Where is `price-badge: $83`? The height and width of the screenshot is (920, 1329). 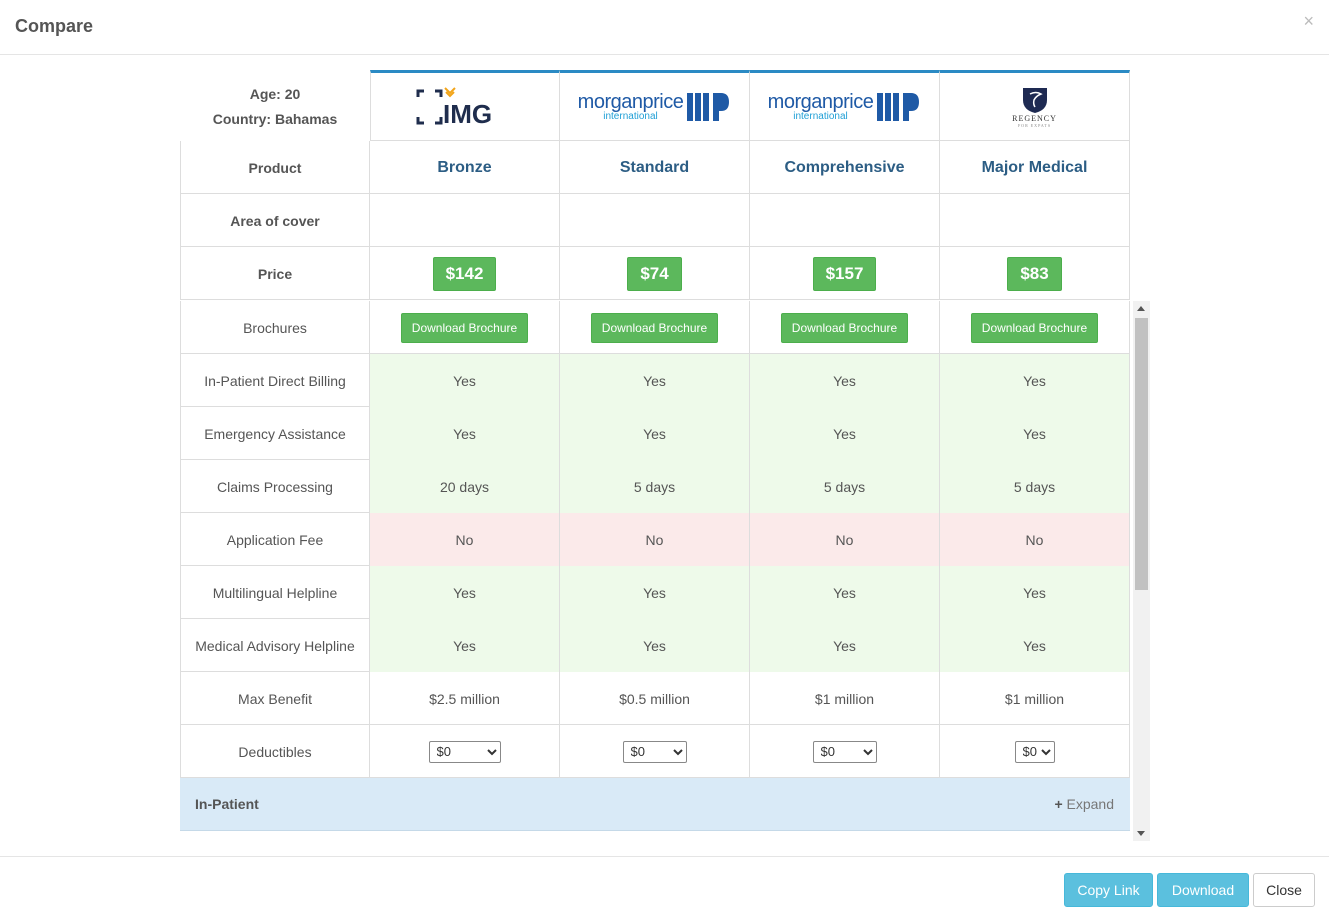
price-badge: $83 is located at coordinates (1034, 273).